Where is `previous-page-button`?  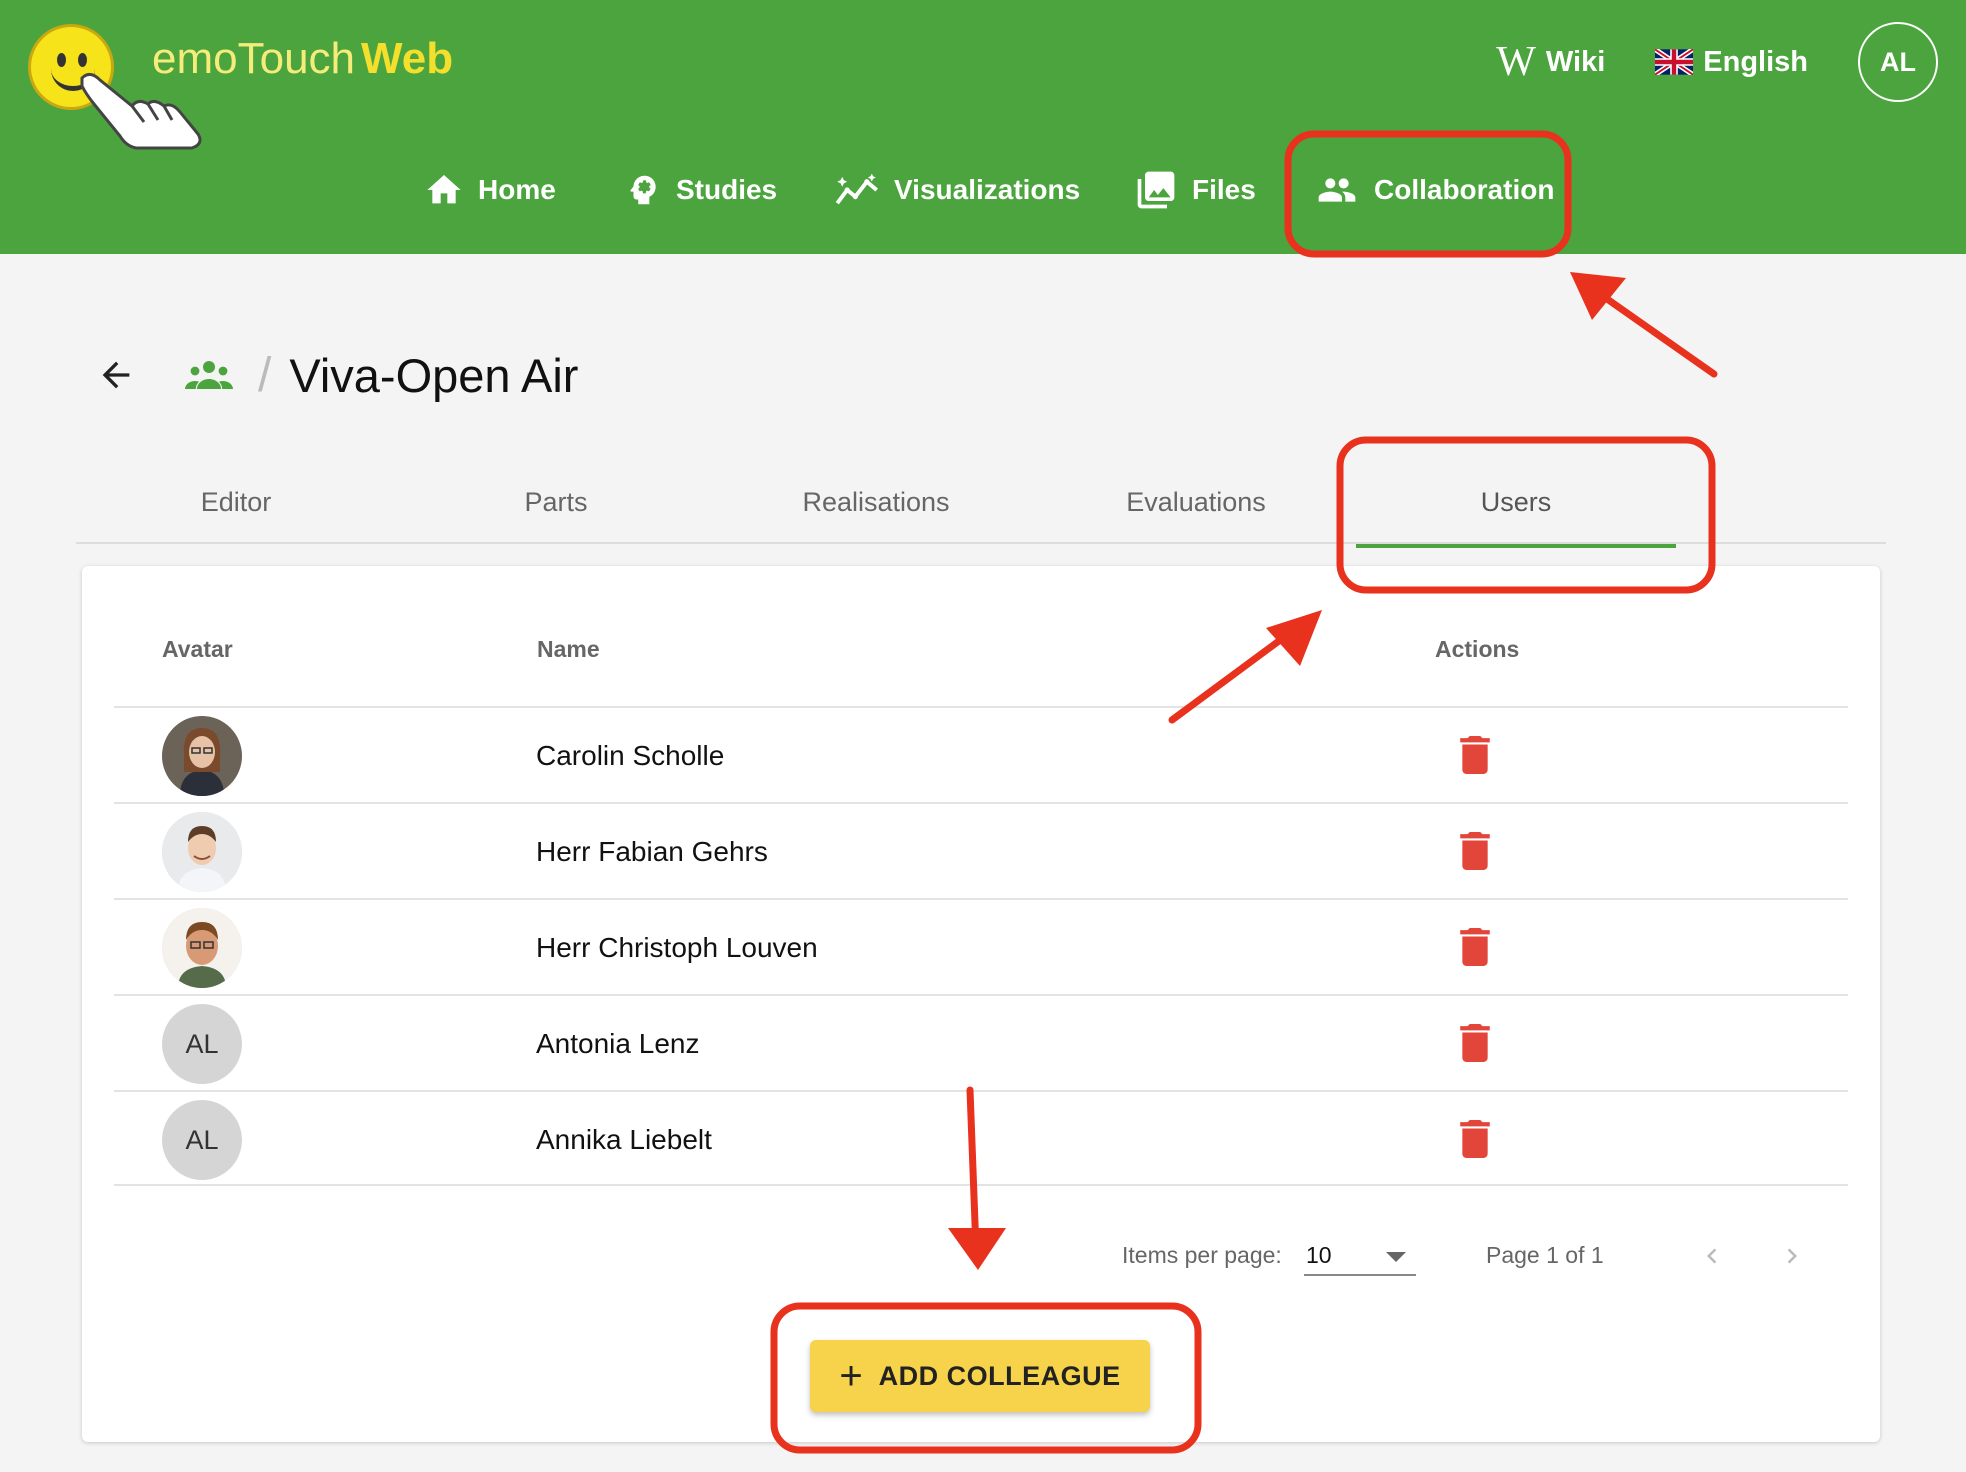 previous-page-button is located at coordinates (1712, 1256).